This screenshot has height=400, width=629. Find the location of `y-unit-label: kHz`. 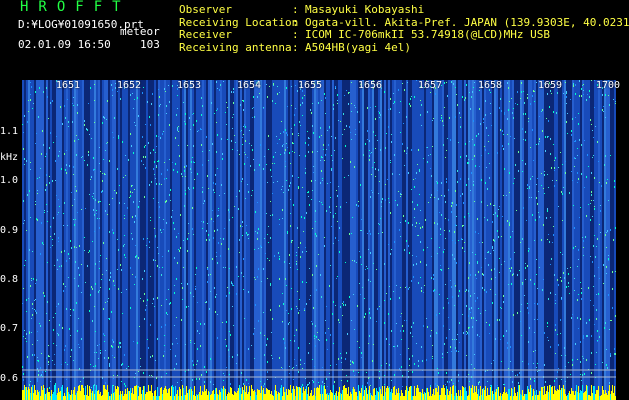

y-unit-label: kHz is located at coordinates (9, 157).